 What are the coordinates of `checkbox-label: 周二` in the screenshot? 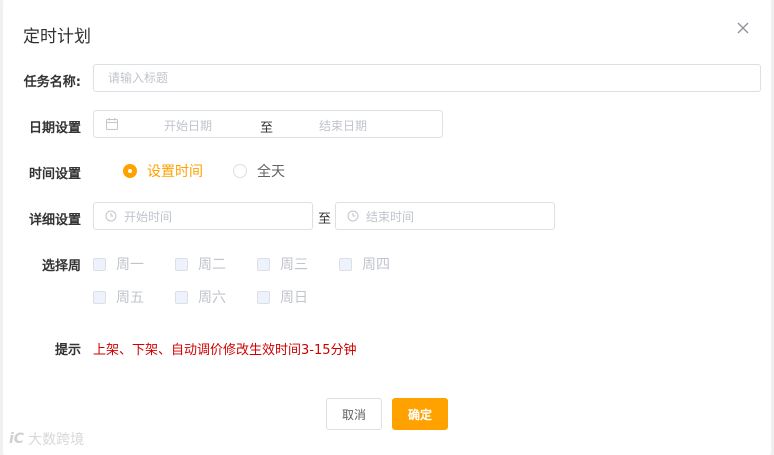 It's located at (212, 265).